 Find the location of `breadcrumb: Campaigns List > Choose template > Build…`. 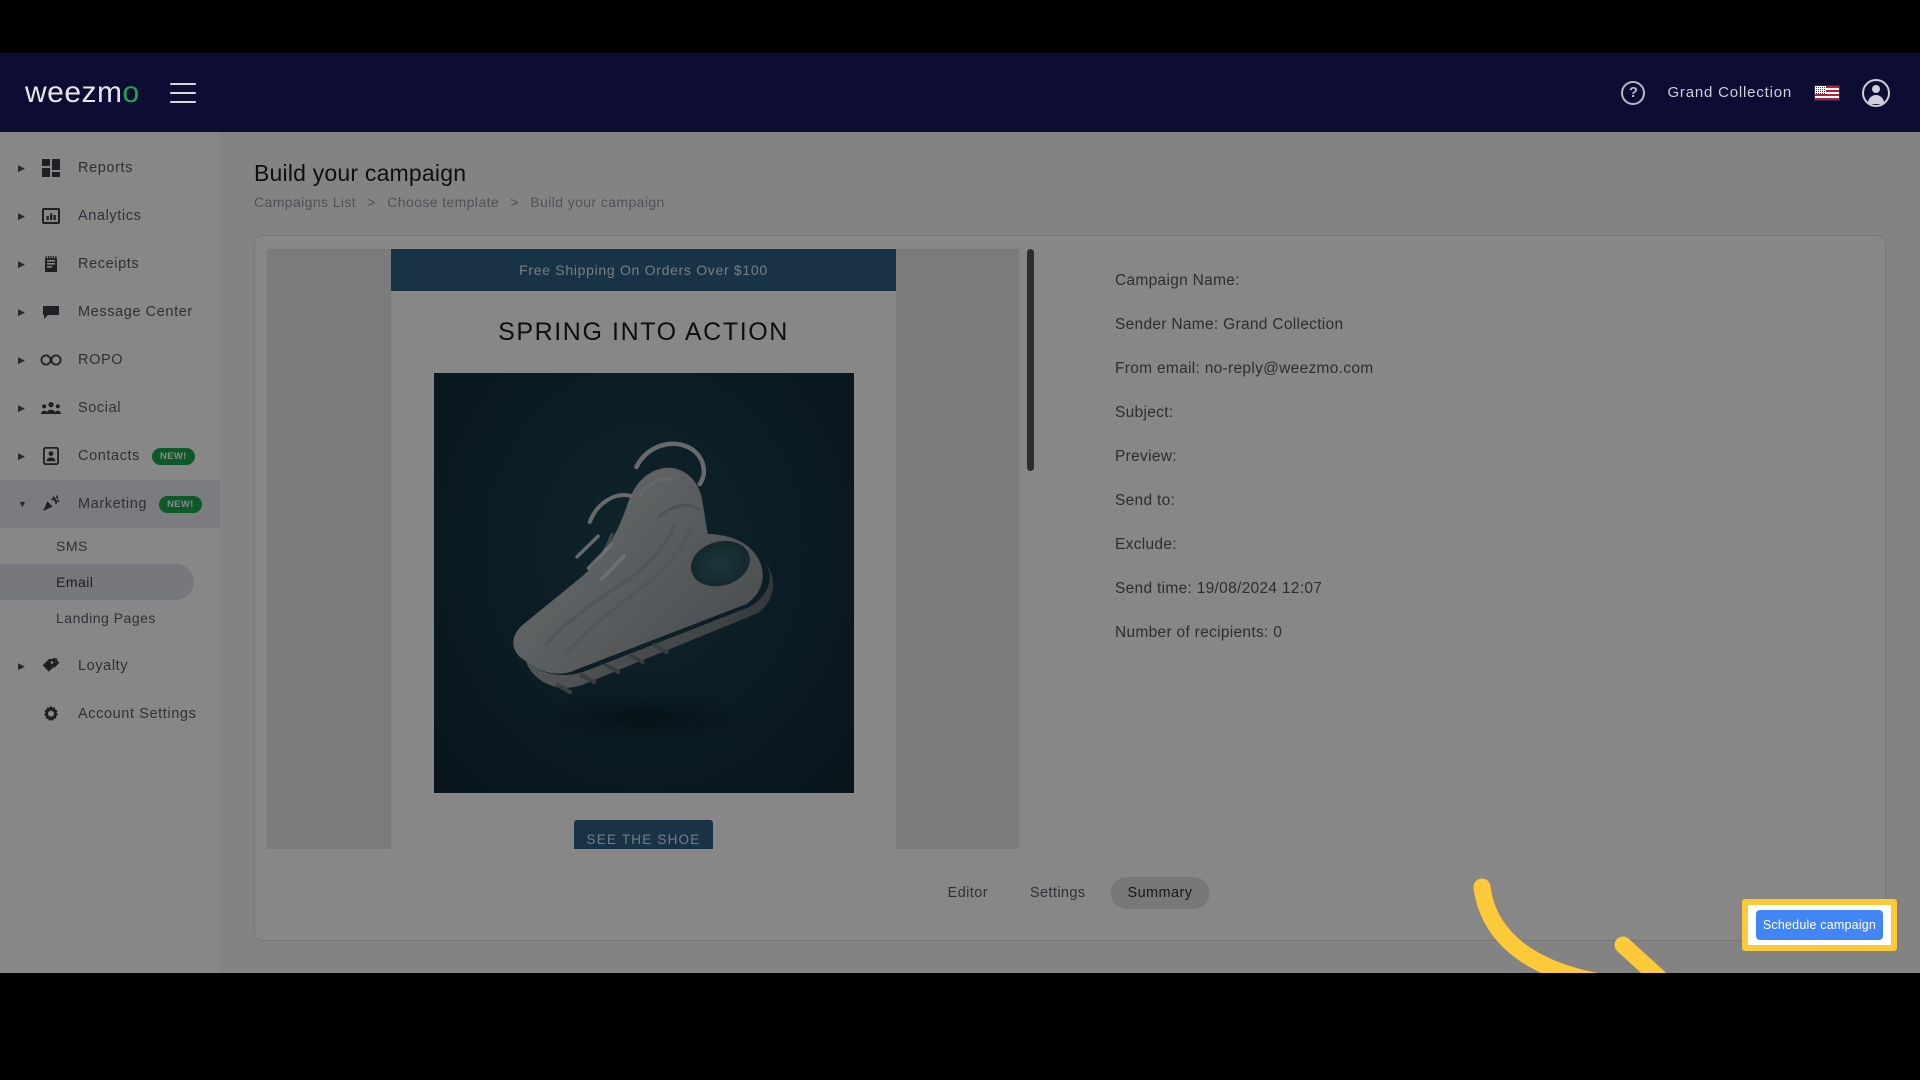

breadcrumb: Campaigns List > Choose template > Build… is located at coordinates (1070, 202).